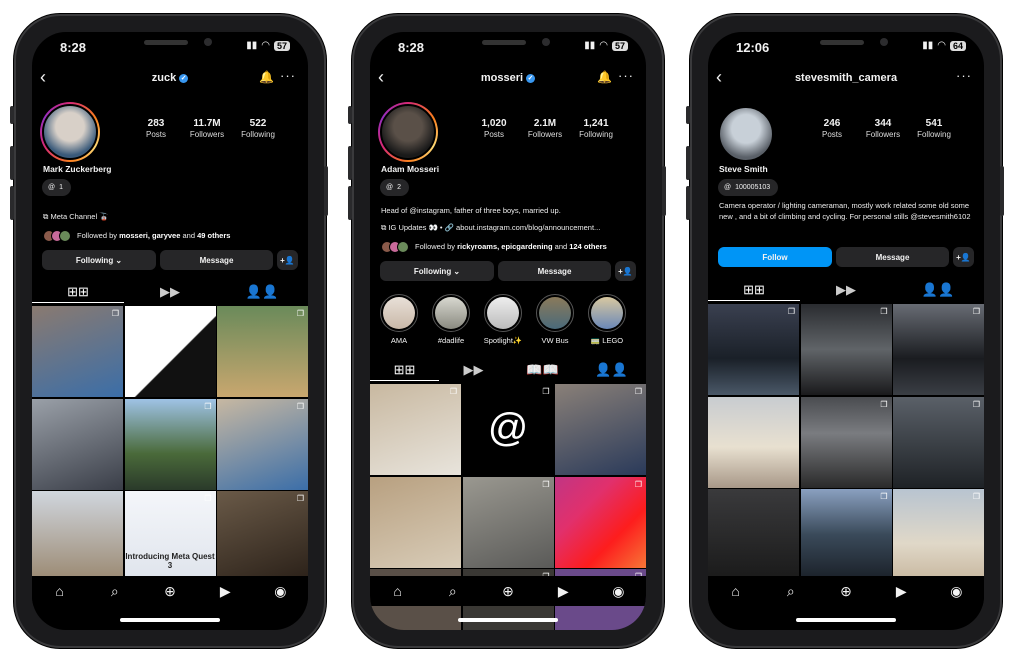 This screenshot has width=1024, height=664. I want to click on highlight-4: 🚃 LEGO, so click(607, 319).